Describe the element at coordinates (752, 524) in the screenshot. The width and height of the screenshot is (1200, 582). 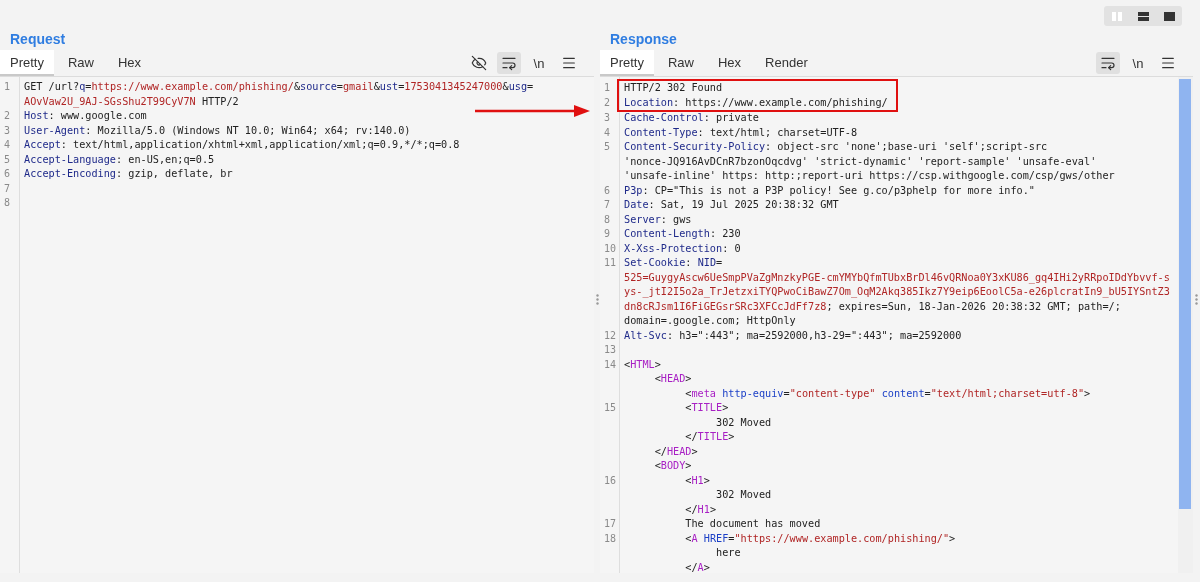
I see `code-line: The document has moved` at that location.